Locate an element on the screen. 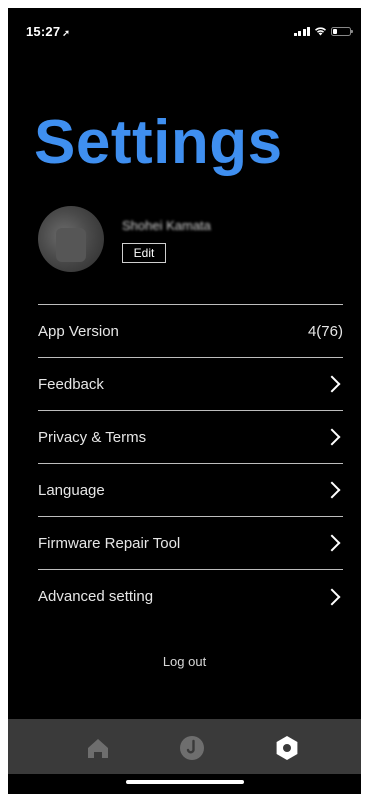 The width and height of the screenshot is (369, 794). logout-button: Log out is located at coordinates (184, 661).